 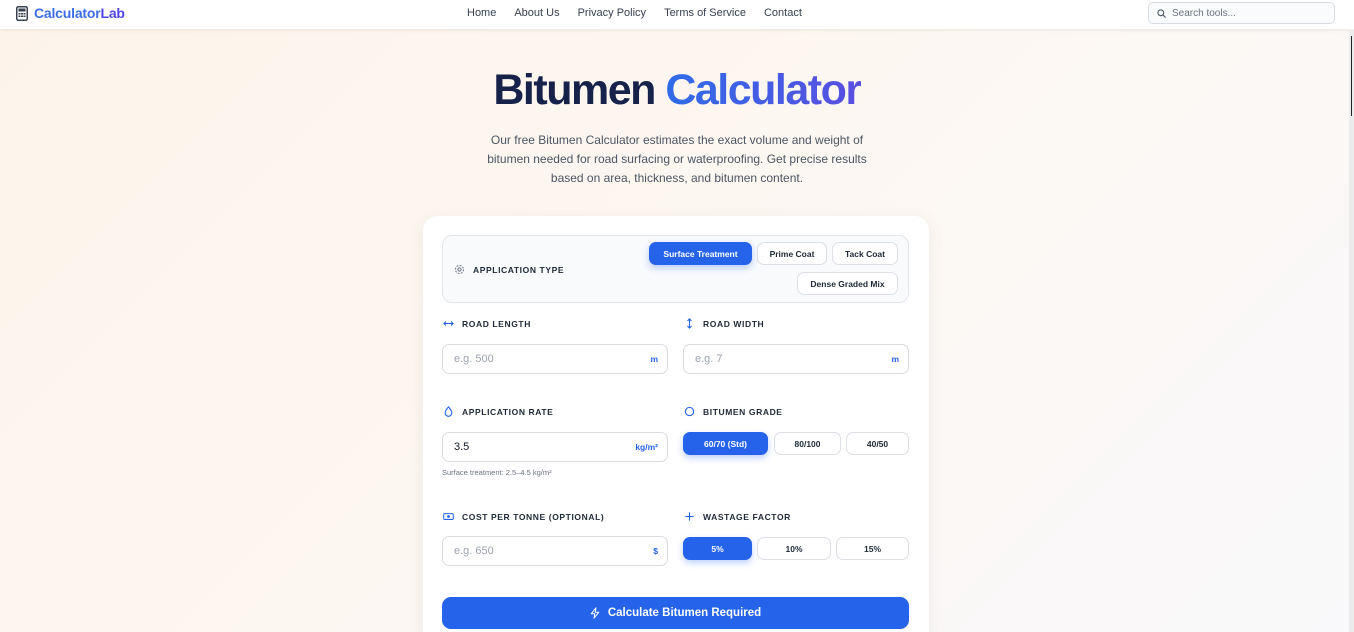 I want to click on road-width-input, so click(x=793, y=359).